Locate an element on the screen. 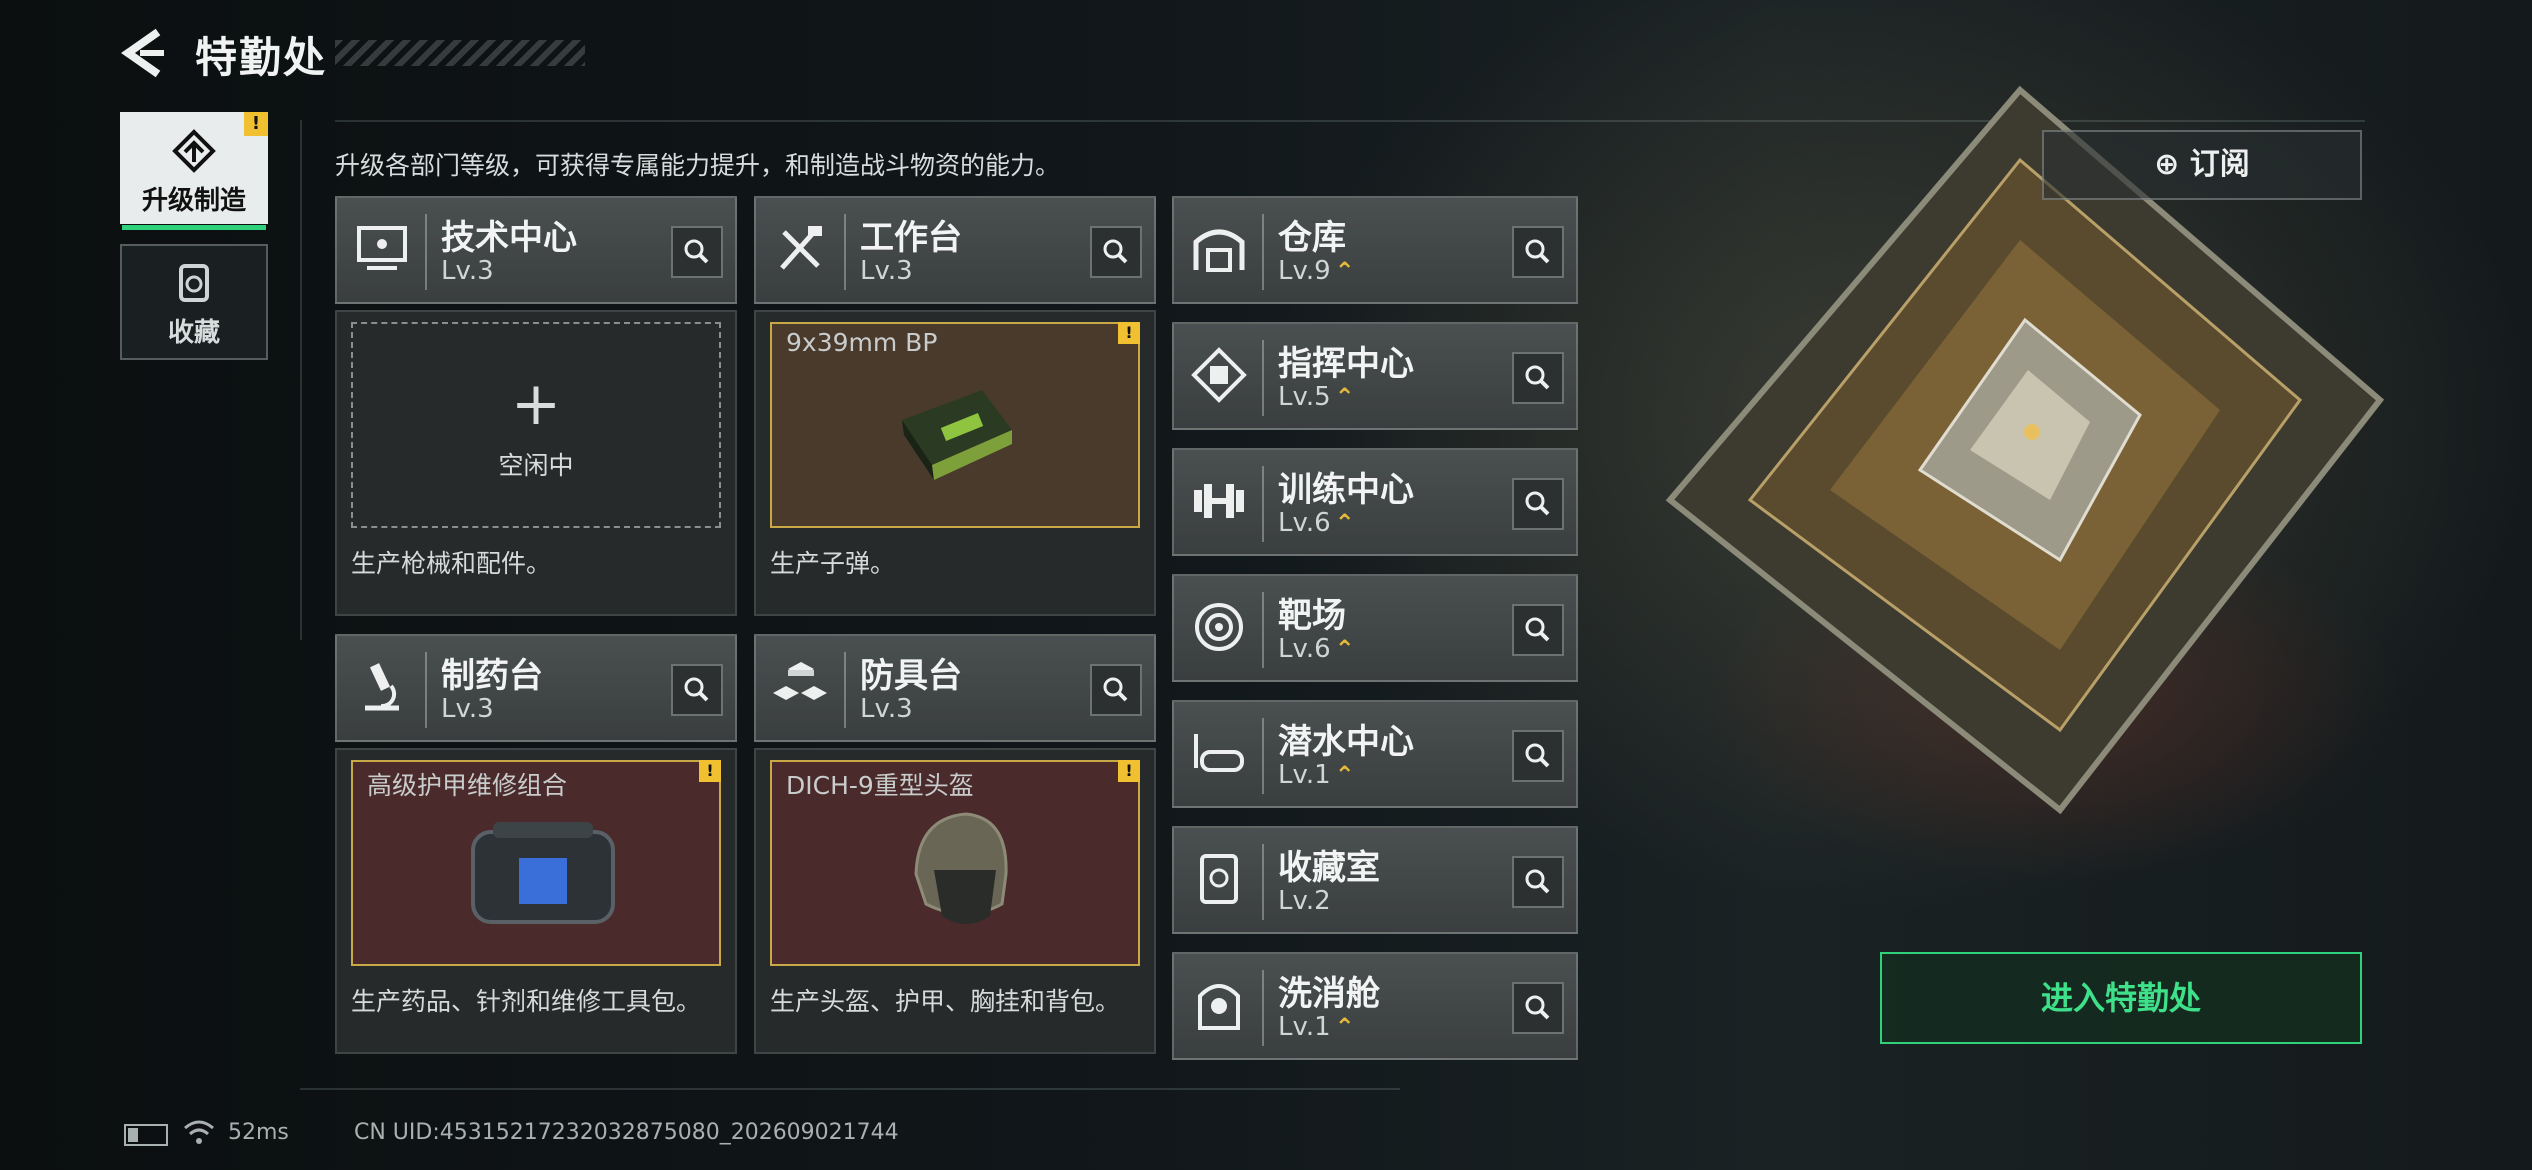  workshop-workbench-body: 9x39mm BP ! 生产子弹。 is located at coordinates (955, 463).